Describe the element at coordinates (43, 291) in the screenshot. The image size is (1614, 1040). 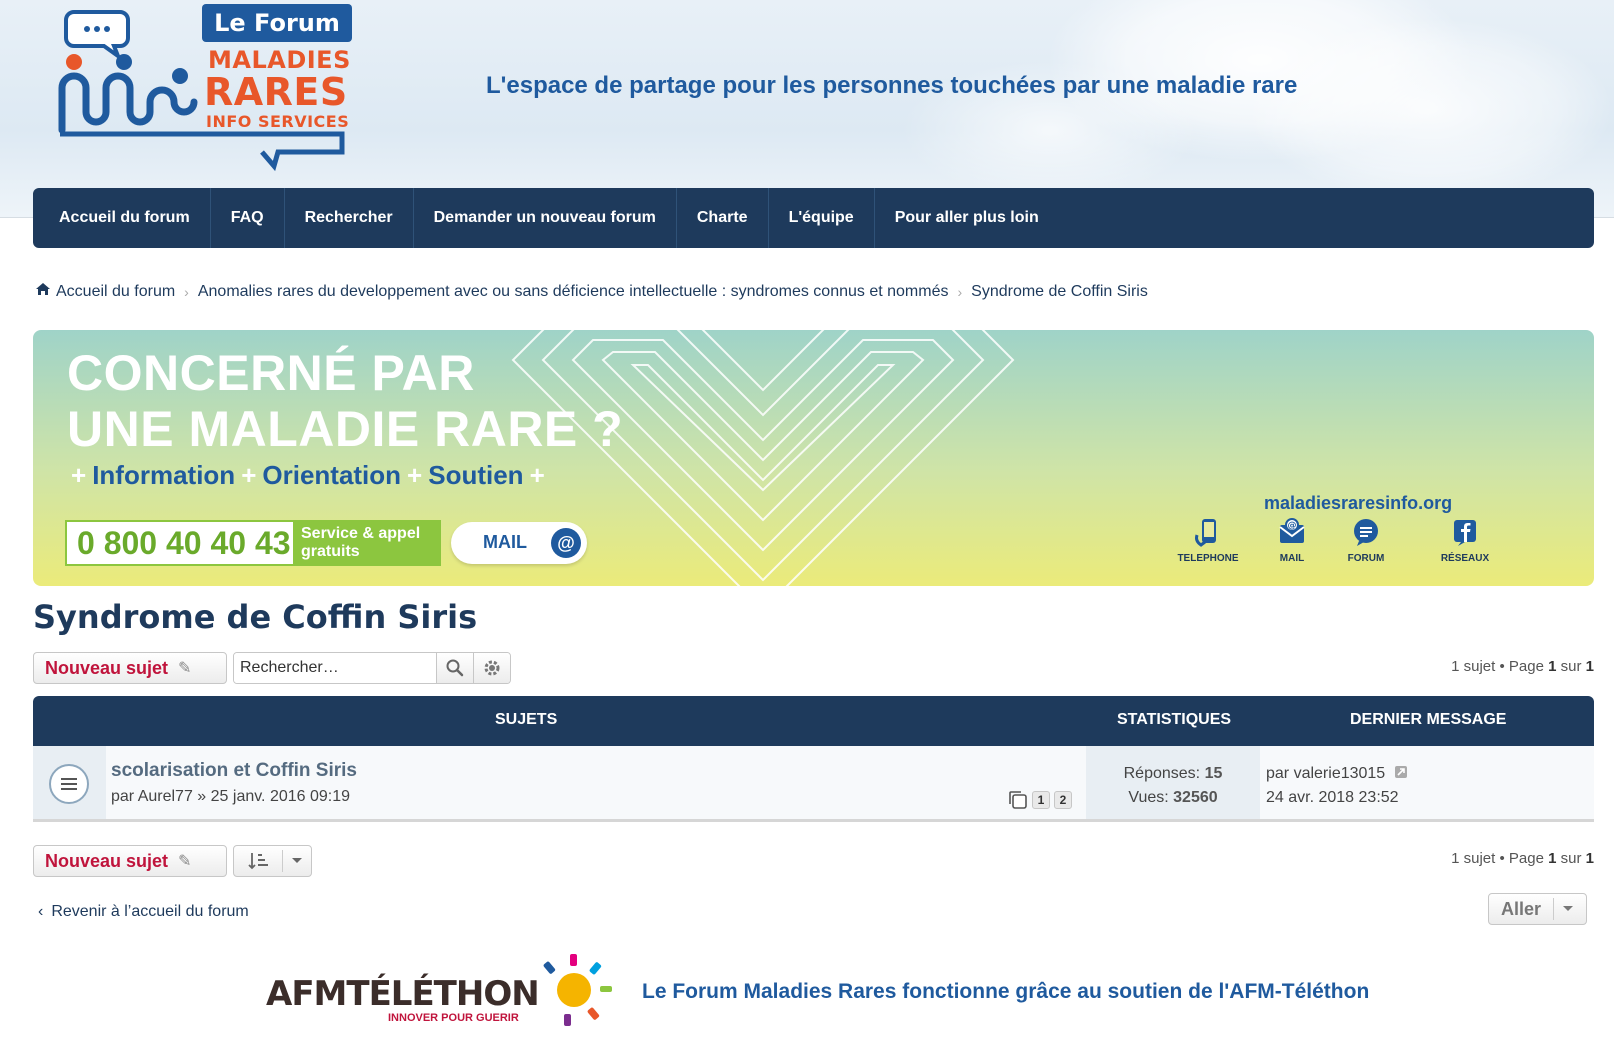
I see `home-icon` at that location.